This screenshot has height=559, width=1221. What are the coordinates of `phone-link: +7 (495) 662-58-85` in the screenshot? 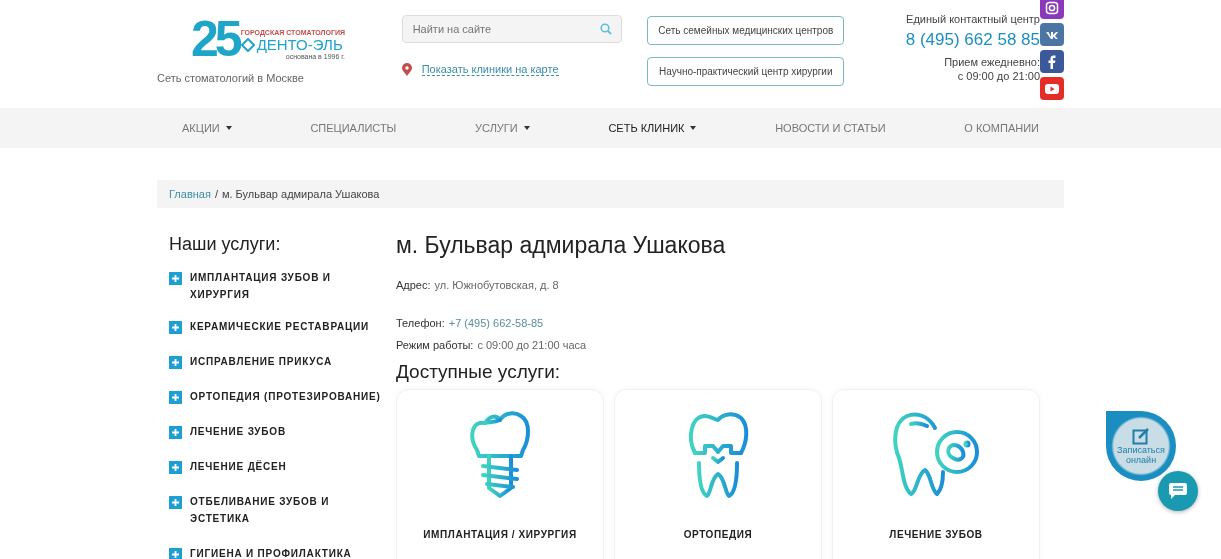 It's located at (496, 323).